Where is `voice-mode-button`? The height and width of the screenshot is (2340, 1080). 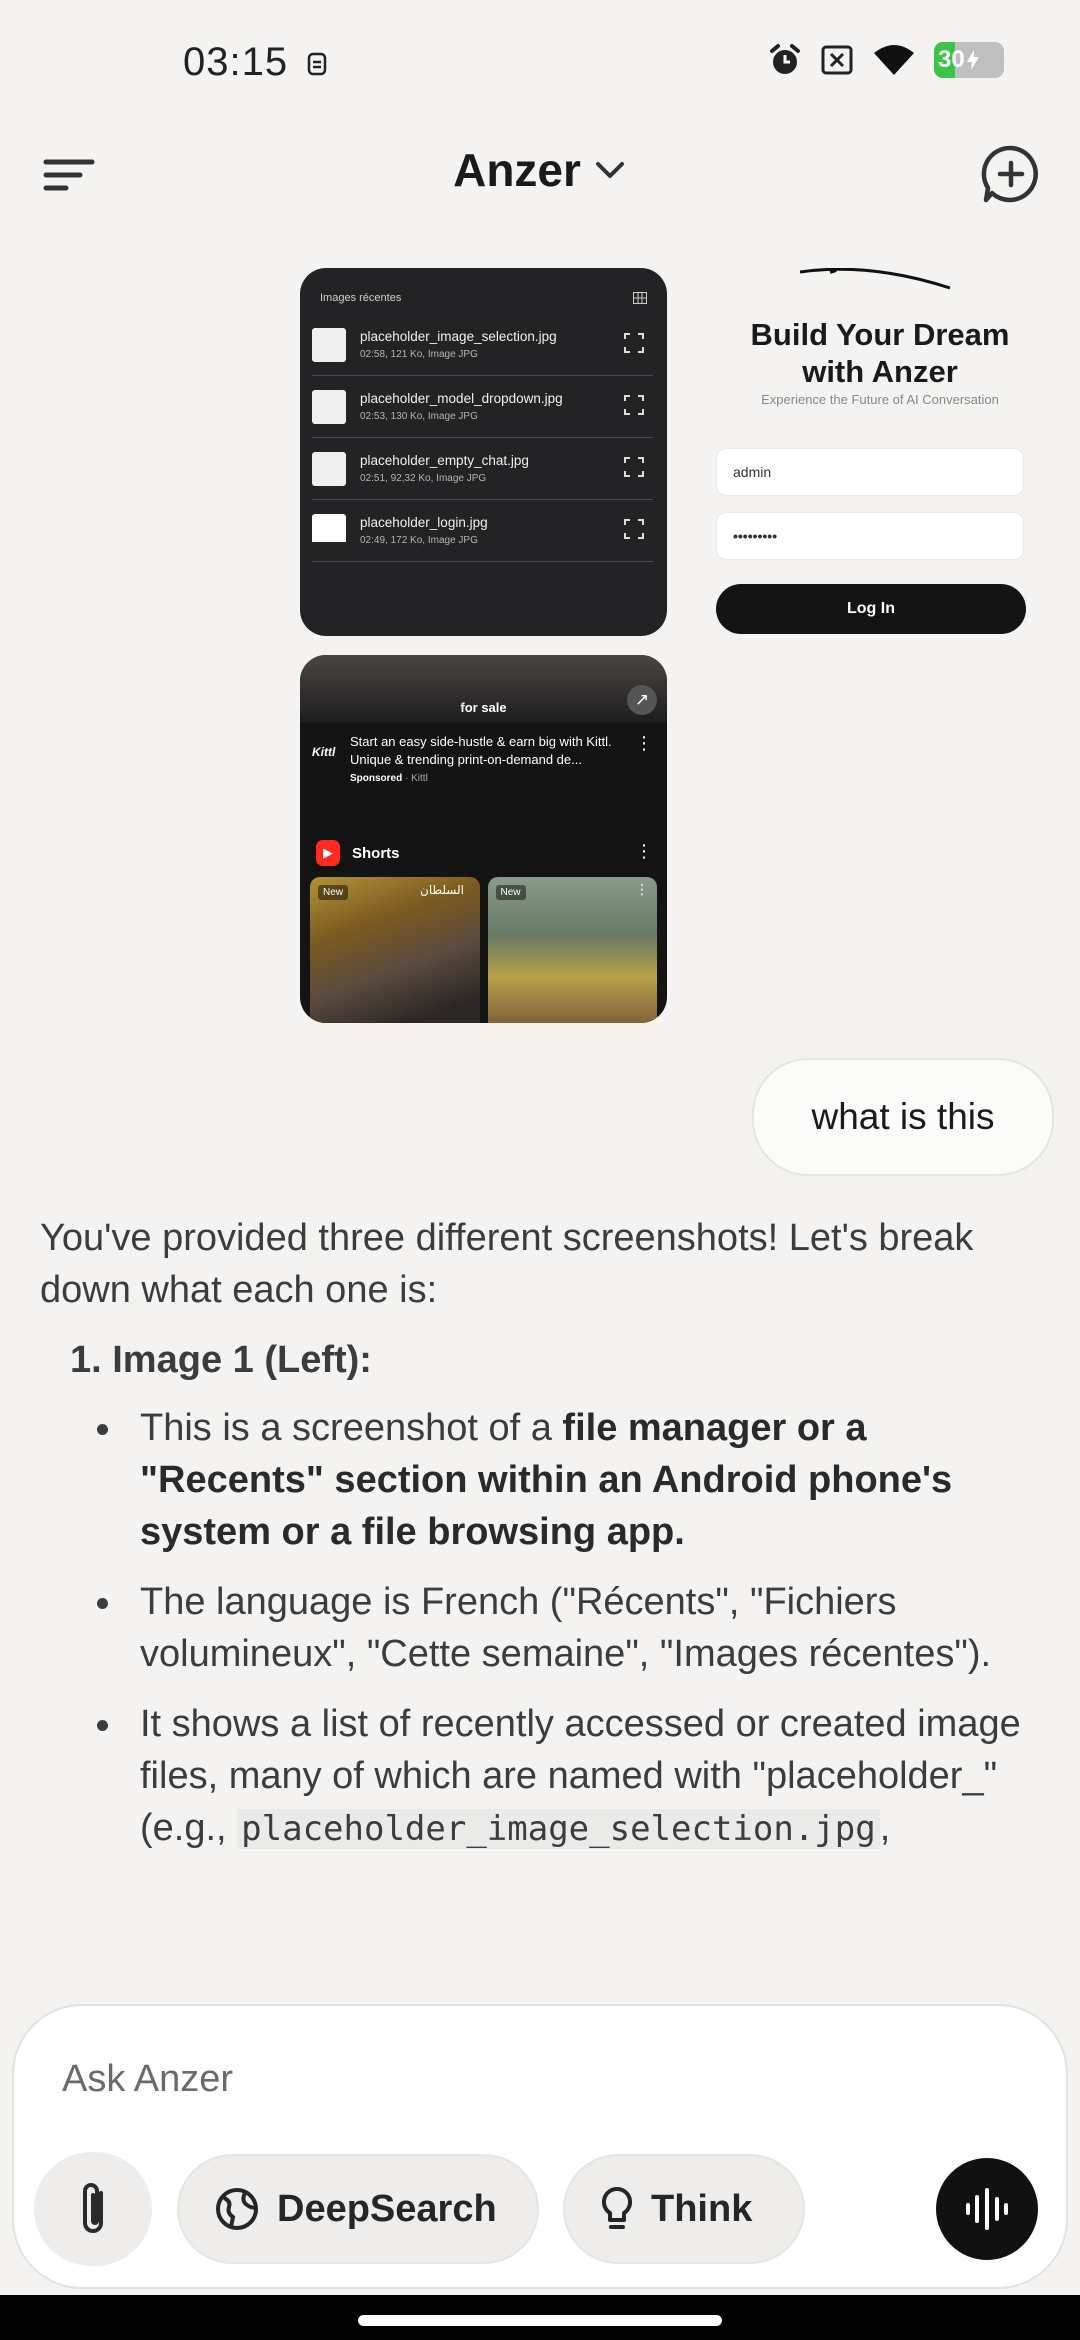 voice-mode-button is located at coordinates (987, 2209).